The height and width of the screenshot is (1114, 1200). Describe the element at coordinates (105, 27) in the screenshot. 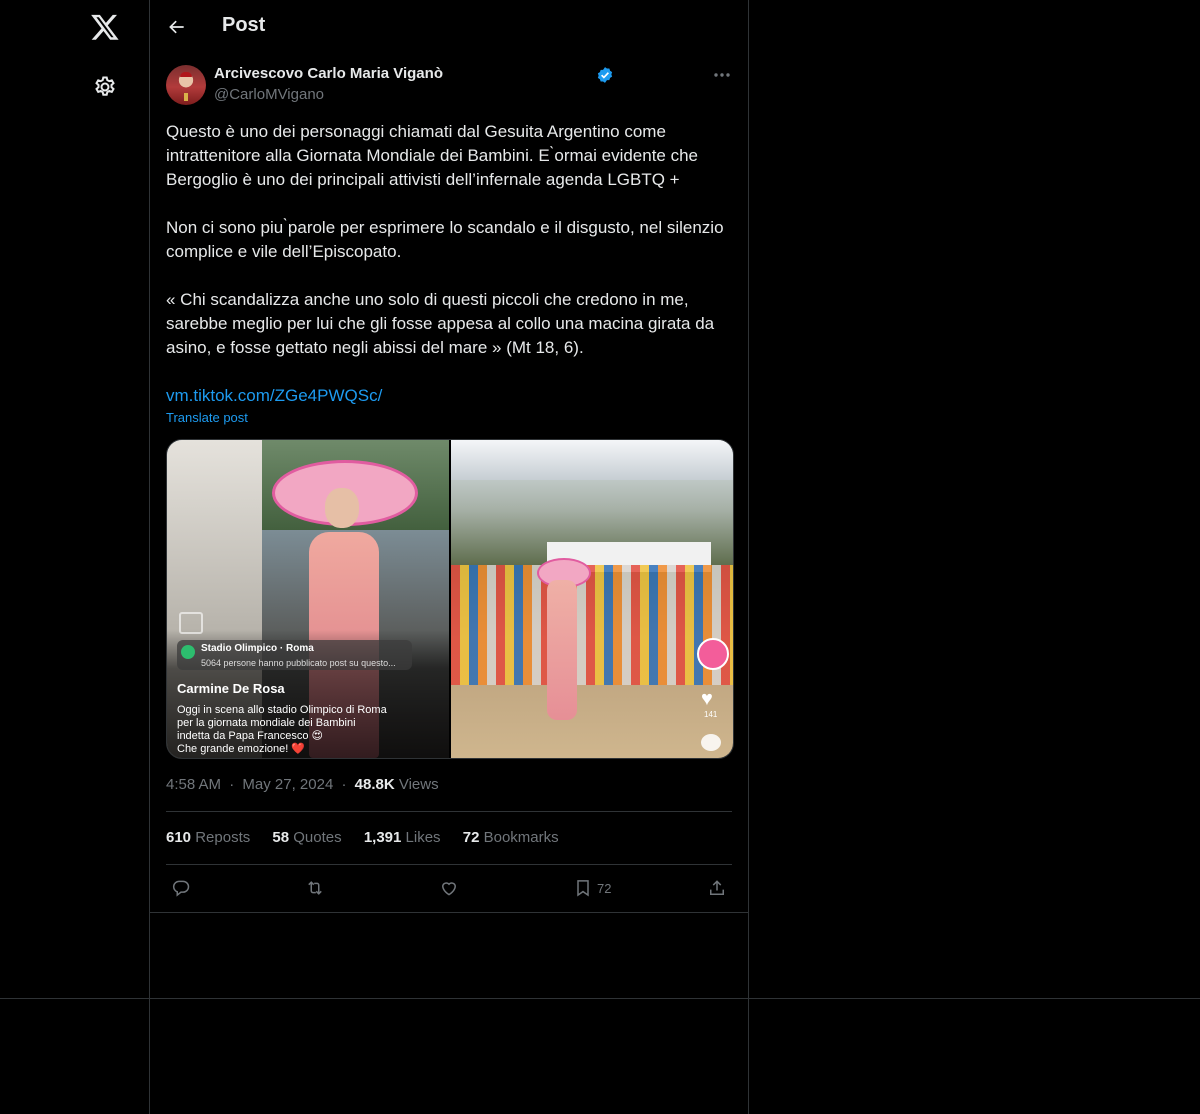

I see `x-logo-icon` at that location.